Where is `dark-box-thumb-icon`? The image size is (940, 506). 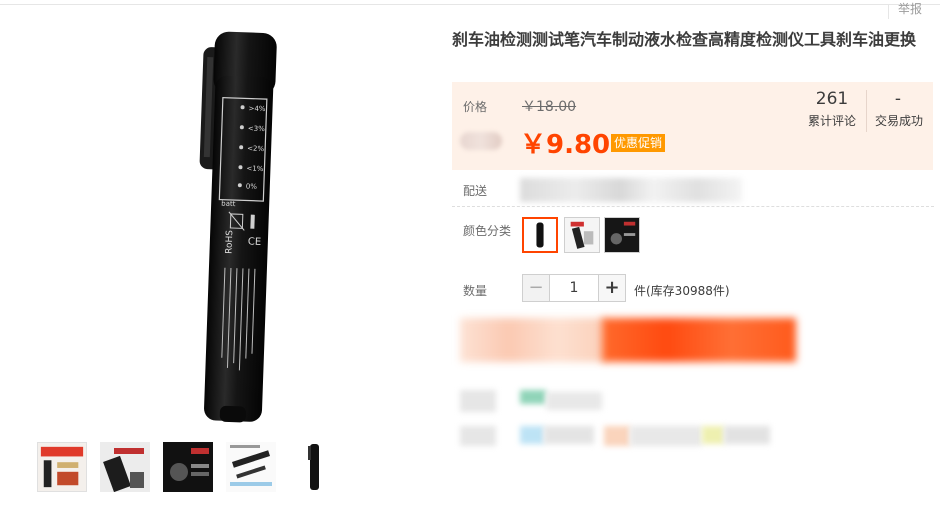 dark-box-thumb-icon is located at coordinates (188, 467).